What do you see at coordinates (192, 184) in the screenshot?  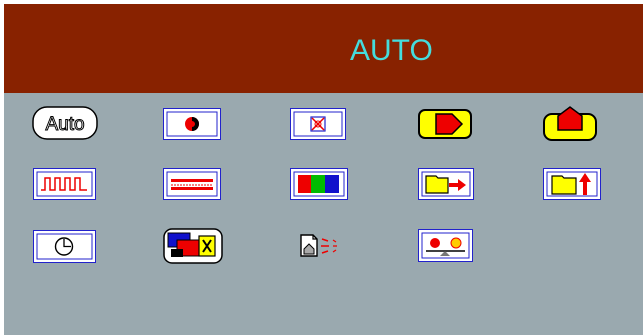 I see `focus-icon` at bounding box center [192, 184].